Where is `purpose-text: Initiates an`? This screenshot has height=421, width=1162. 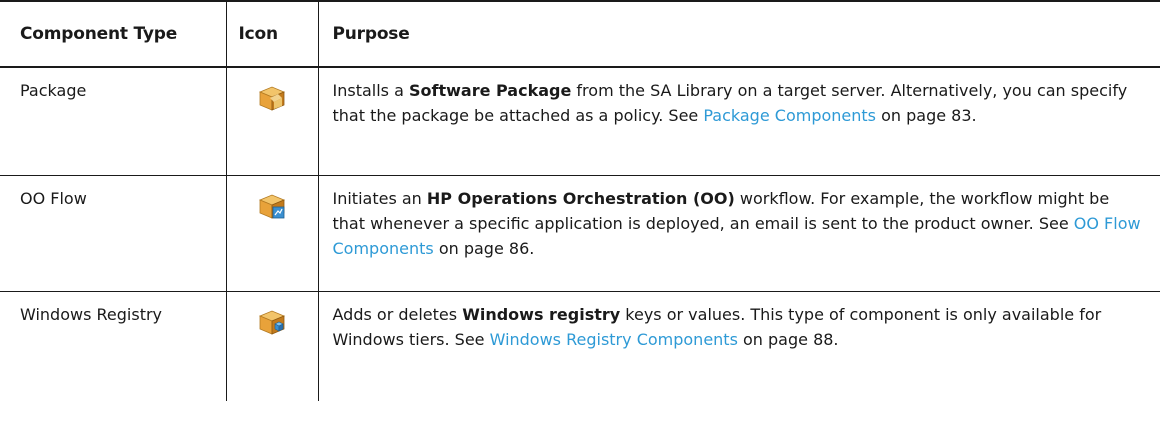 purpose-text: Initiates an is located at coordinates (379, 198).